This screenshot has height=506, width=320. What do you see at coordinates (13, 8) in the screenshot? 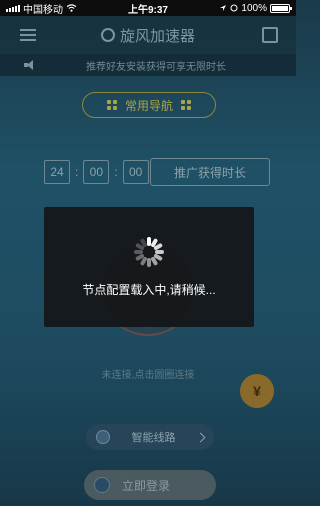
I see `signal-icon` at bounding box center [13, 8].